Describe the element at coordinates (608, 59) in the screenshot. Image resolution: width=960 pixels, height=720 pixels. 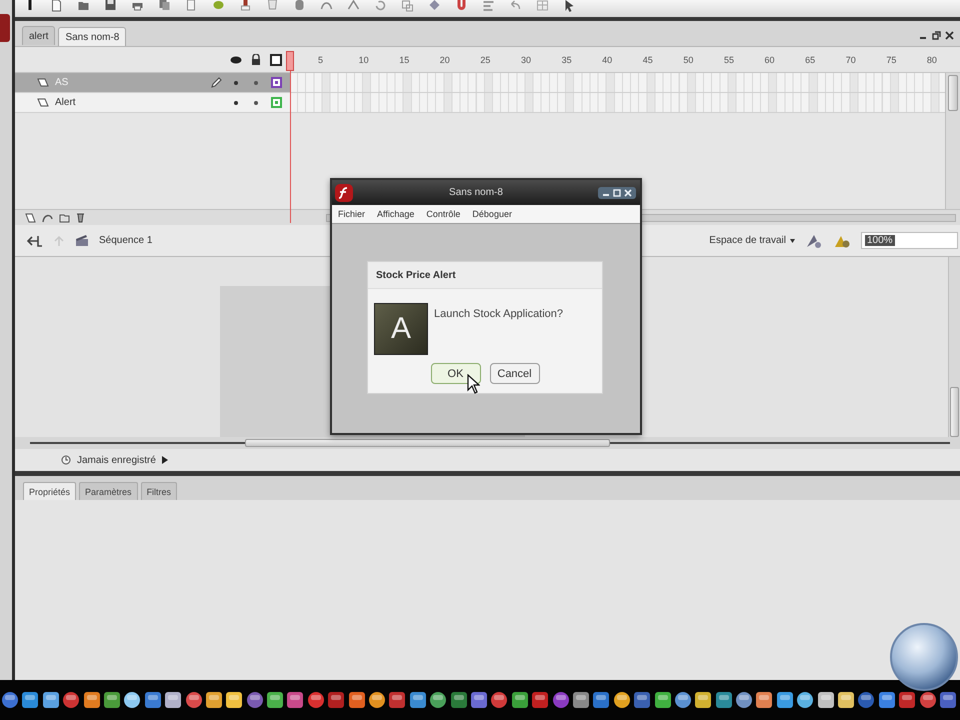
I see `frame-number: 40` at that location.